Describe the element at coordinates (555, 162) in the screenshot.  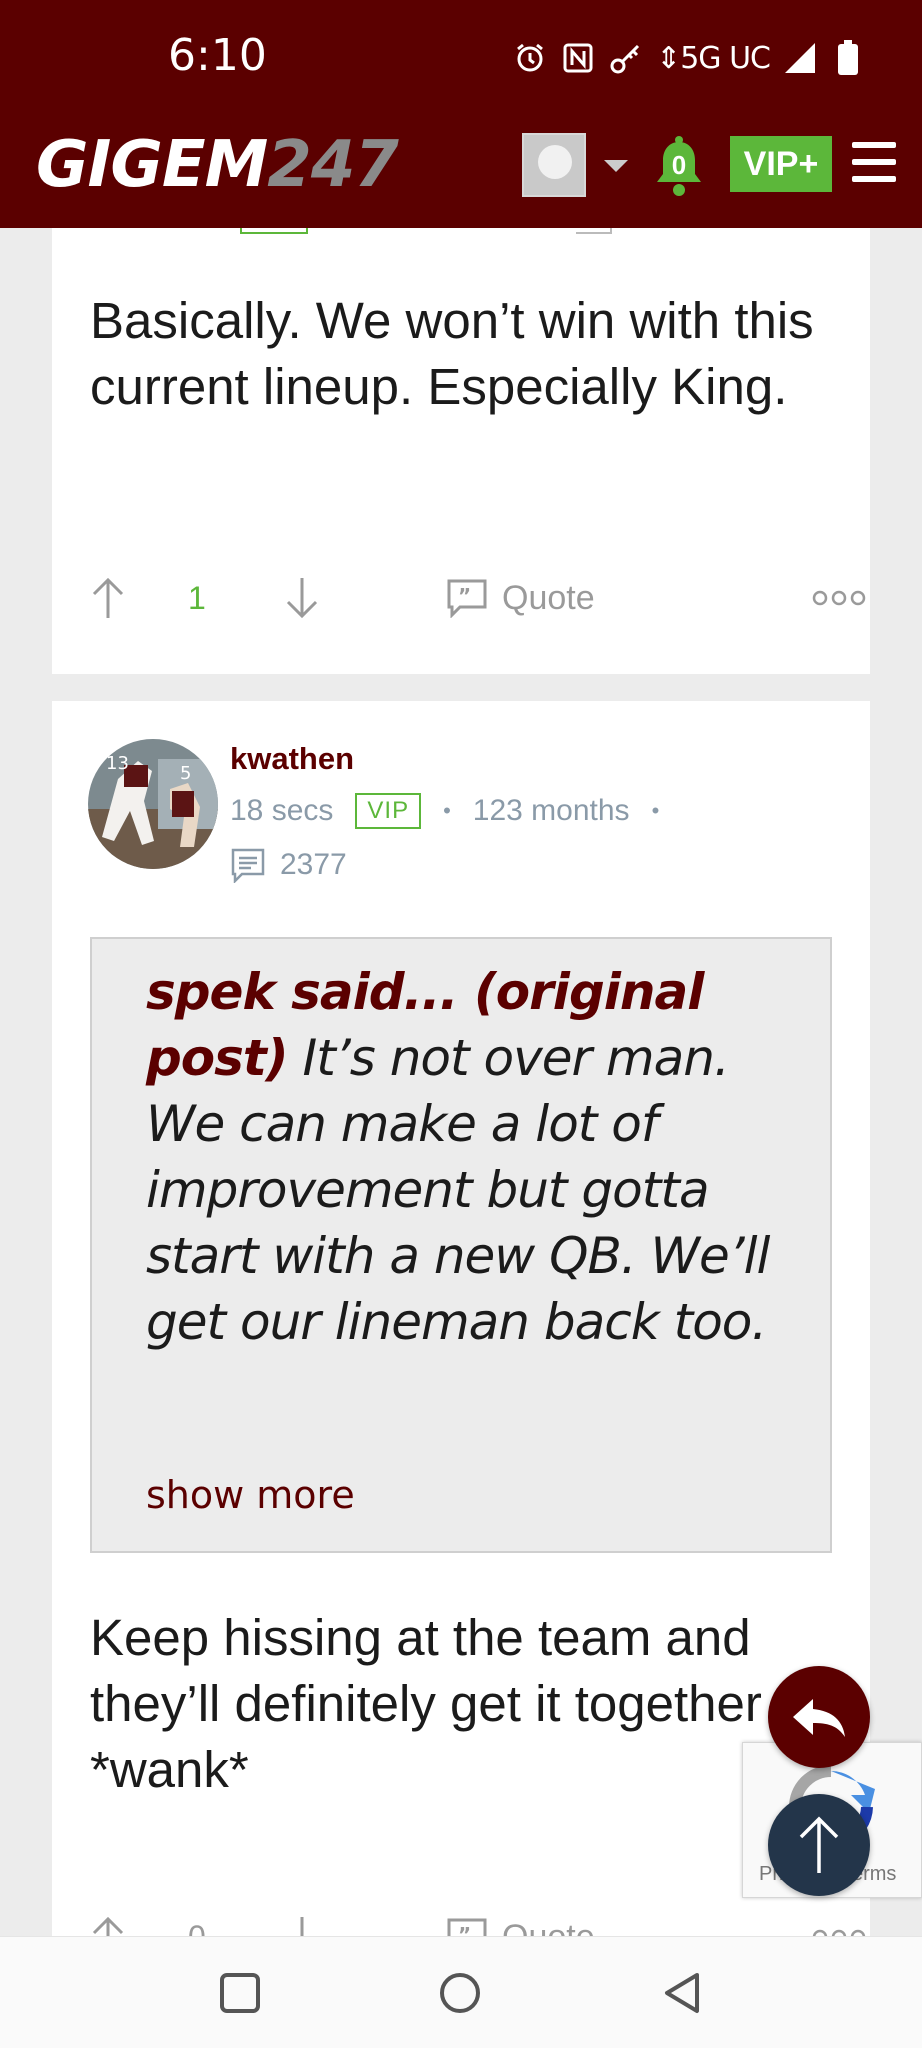
I see `avatar-placeholder-icon` at that location.